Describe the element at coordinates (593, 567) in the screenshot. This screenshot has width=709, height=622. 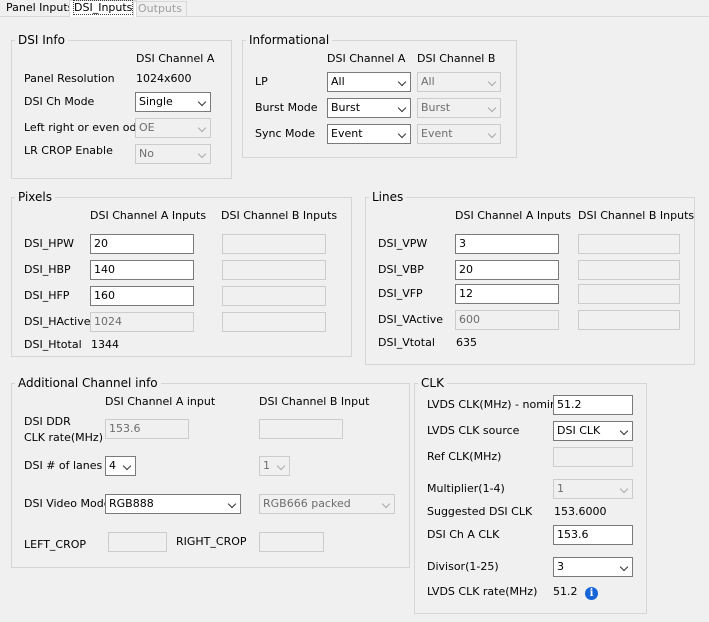
I see `divisor-dropdown: 3` at that location.